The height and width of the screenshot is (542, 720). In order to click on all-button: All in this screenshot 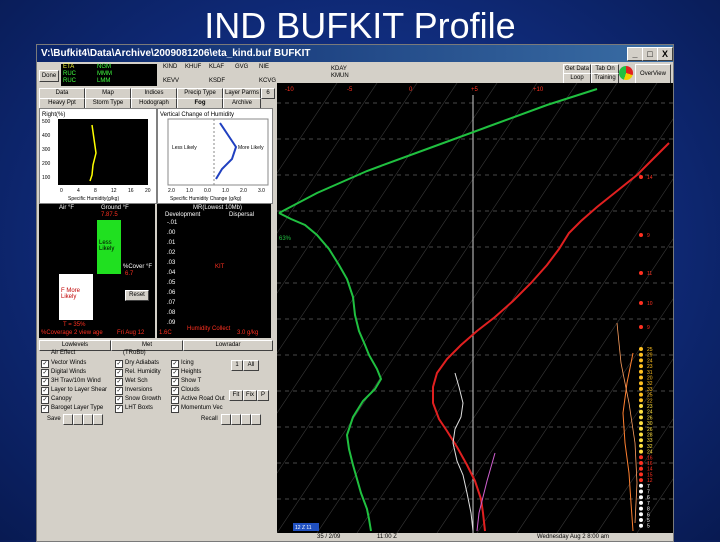, I will do `click(251, 365)`.